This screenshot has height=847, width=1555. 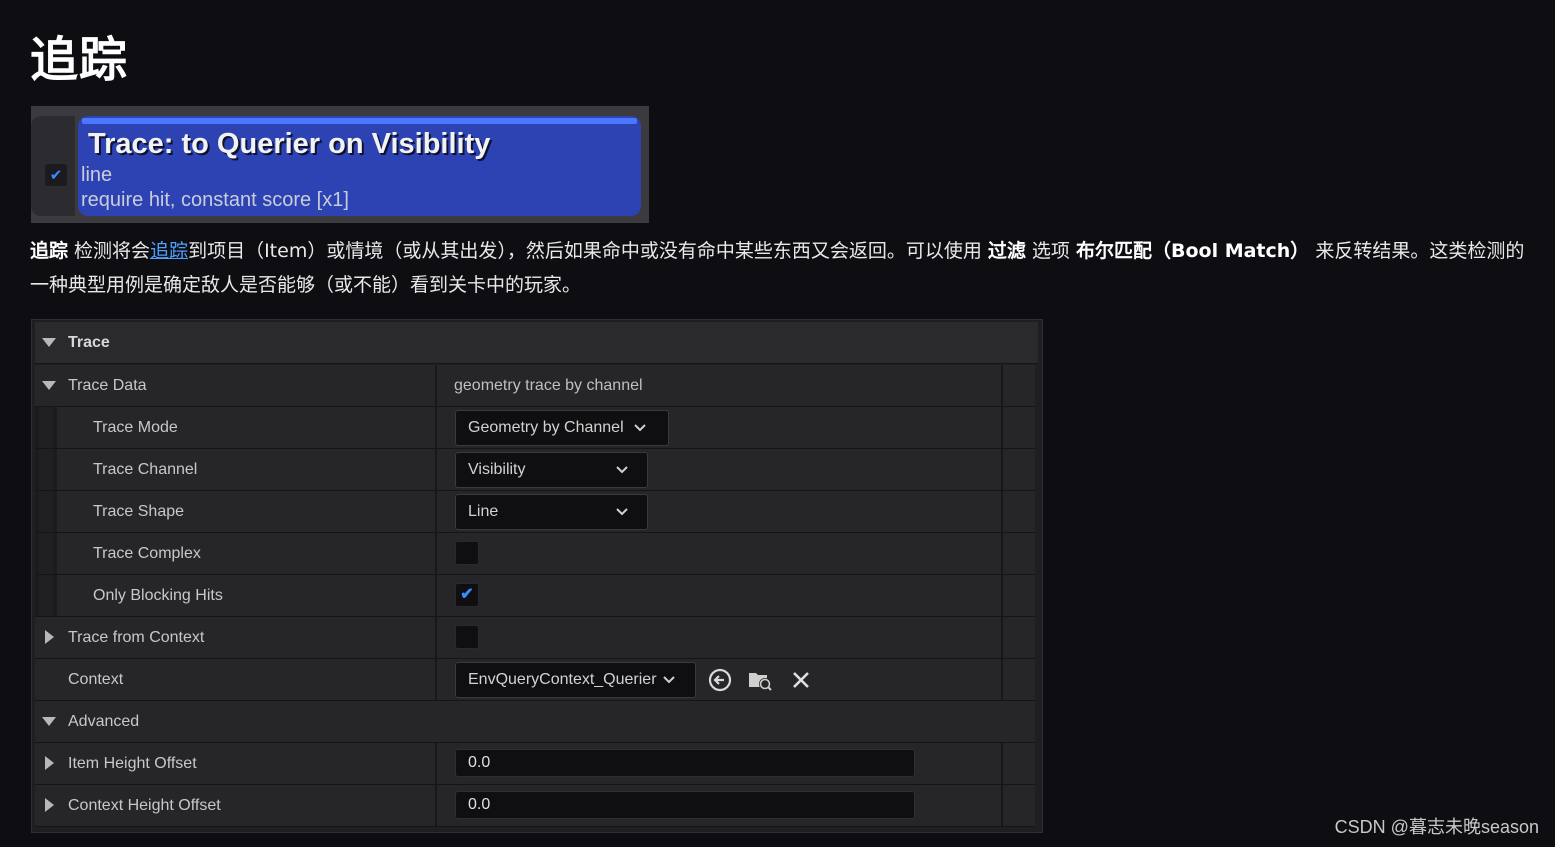 I want to click on section-trace-label: Trace, so click(x=89, y=342).